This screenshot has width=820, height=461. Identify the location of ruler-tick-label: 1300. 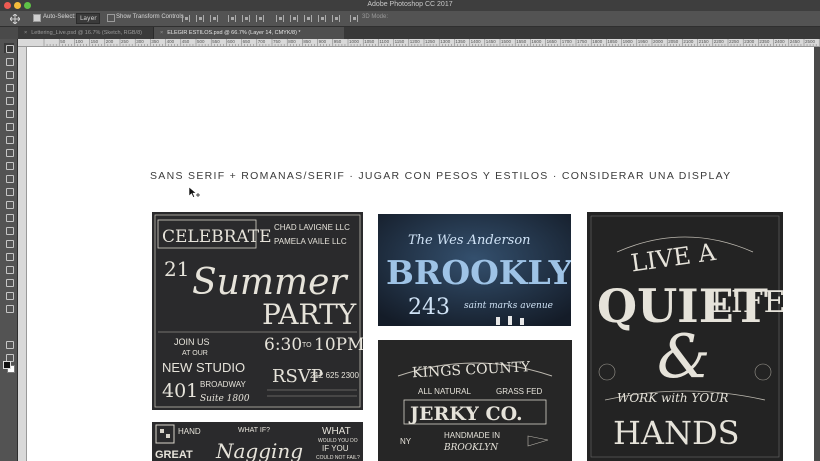
(445, 41).